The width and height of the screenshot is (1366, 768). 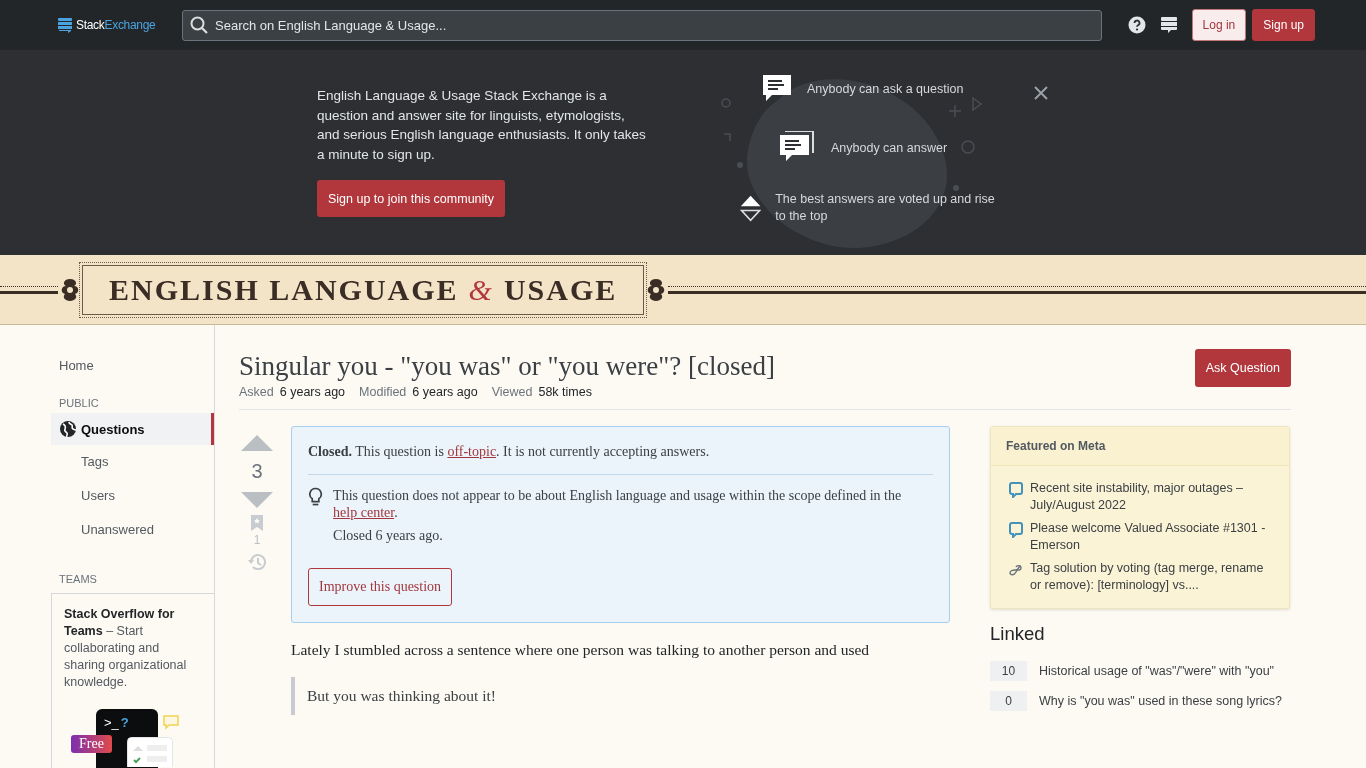 What do you see at coordinates (1152, 537) in the screenshot?
I see `featured-link: Please welcome Valued Associate #1301 - Emerson` at bounding box center [1152, 537].